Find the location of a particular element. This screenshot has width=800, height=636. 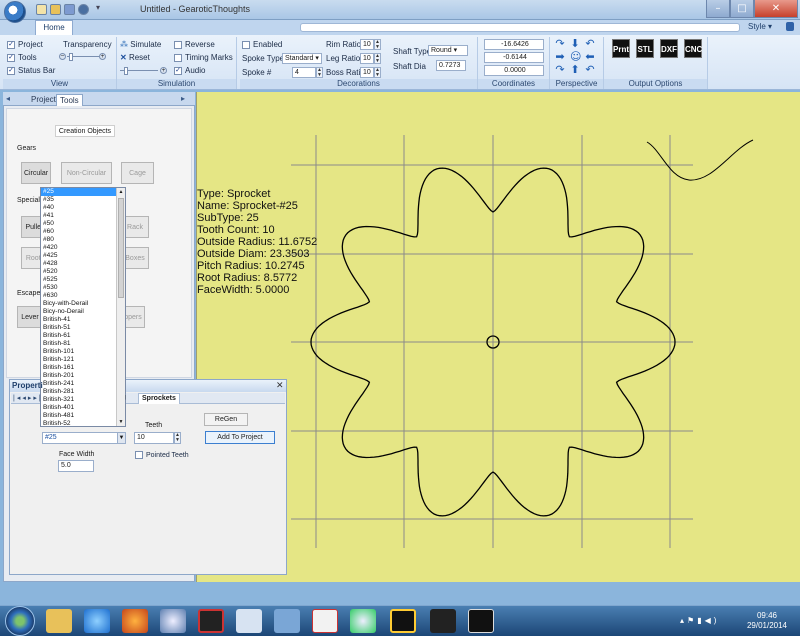

dropdown-scrollbar: ▲ ▼ is located at coordinates (120, 307).